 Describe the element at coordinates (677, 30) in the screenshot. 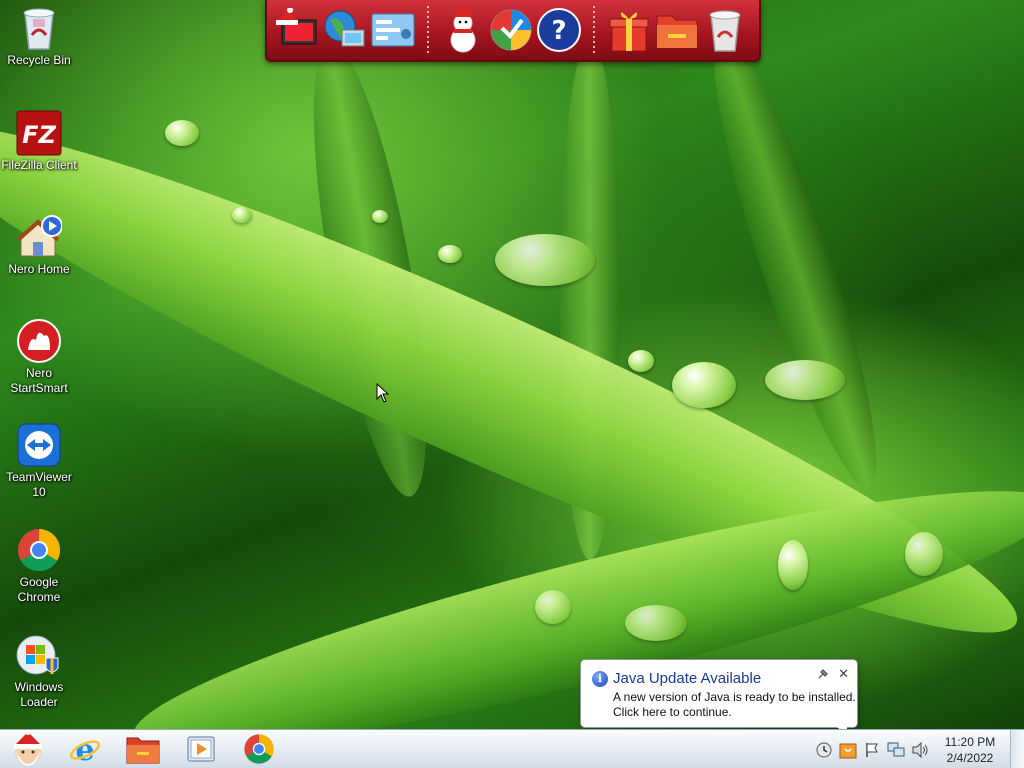

I see `folder-icon` at that location.